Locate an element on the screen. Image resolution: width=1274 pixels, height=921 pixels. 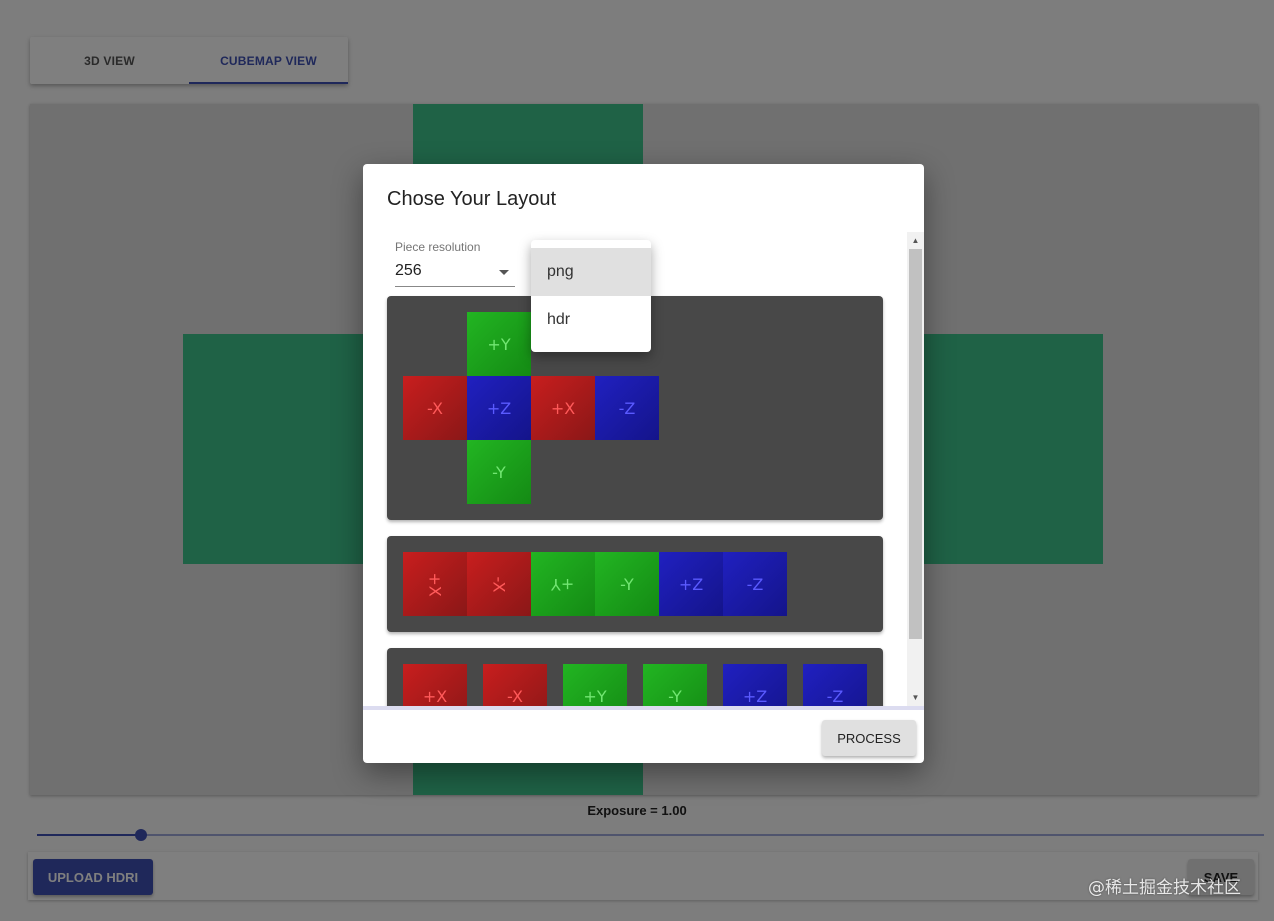
process-button: PROCESS is located at coordinates (869, 738).